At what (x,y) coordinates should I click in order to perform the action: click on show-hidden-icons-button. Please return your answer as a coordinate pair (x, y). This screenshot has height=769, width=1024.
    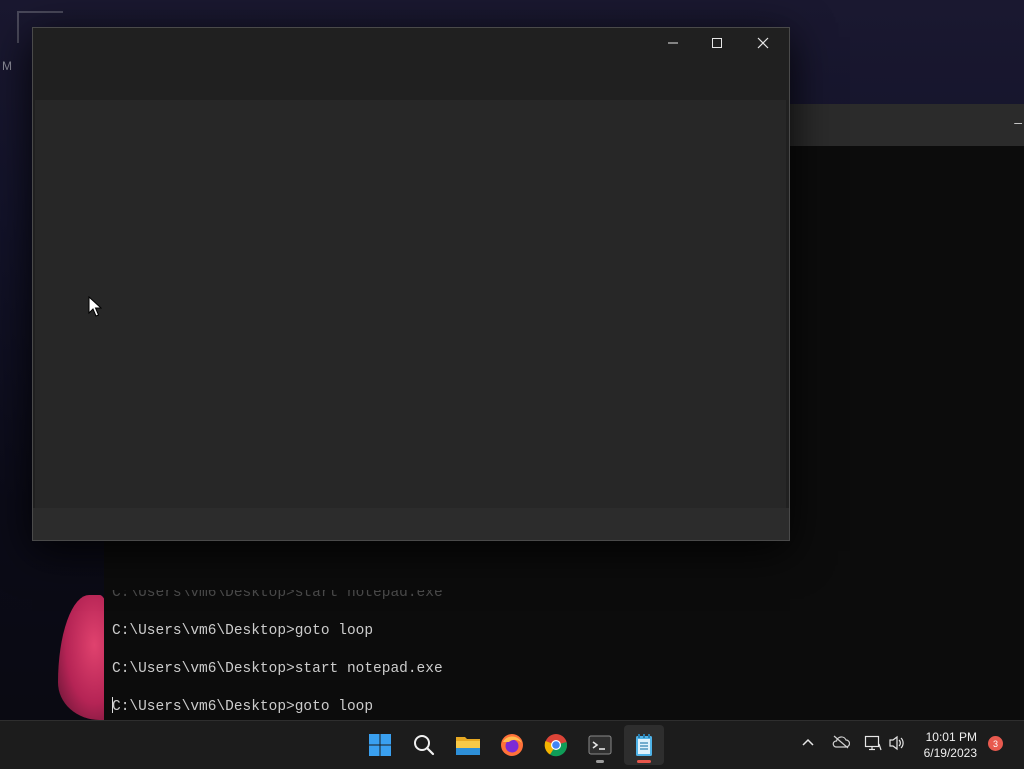
    Looking at the image, I should click on (808, 744).